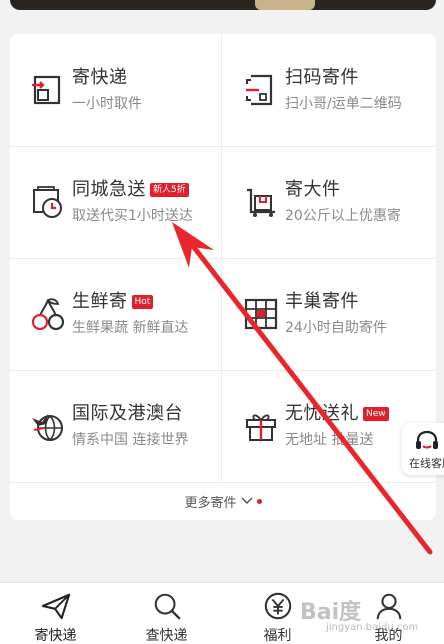 This screenshot has height=644, width=444. Describe the element at coordinates (48, 314) in the screenshot. I see `cherry-icon` at that location.